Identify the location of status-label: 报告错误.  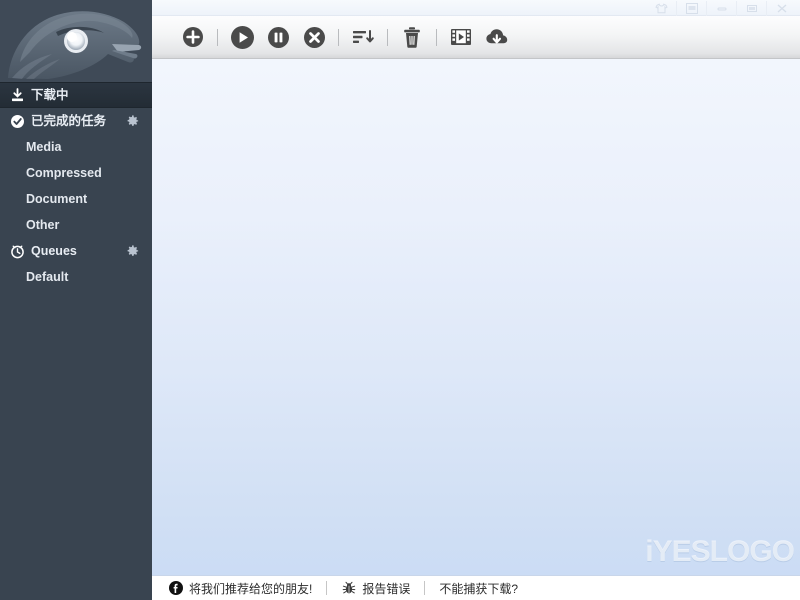
(386, 588).